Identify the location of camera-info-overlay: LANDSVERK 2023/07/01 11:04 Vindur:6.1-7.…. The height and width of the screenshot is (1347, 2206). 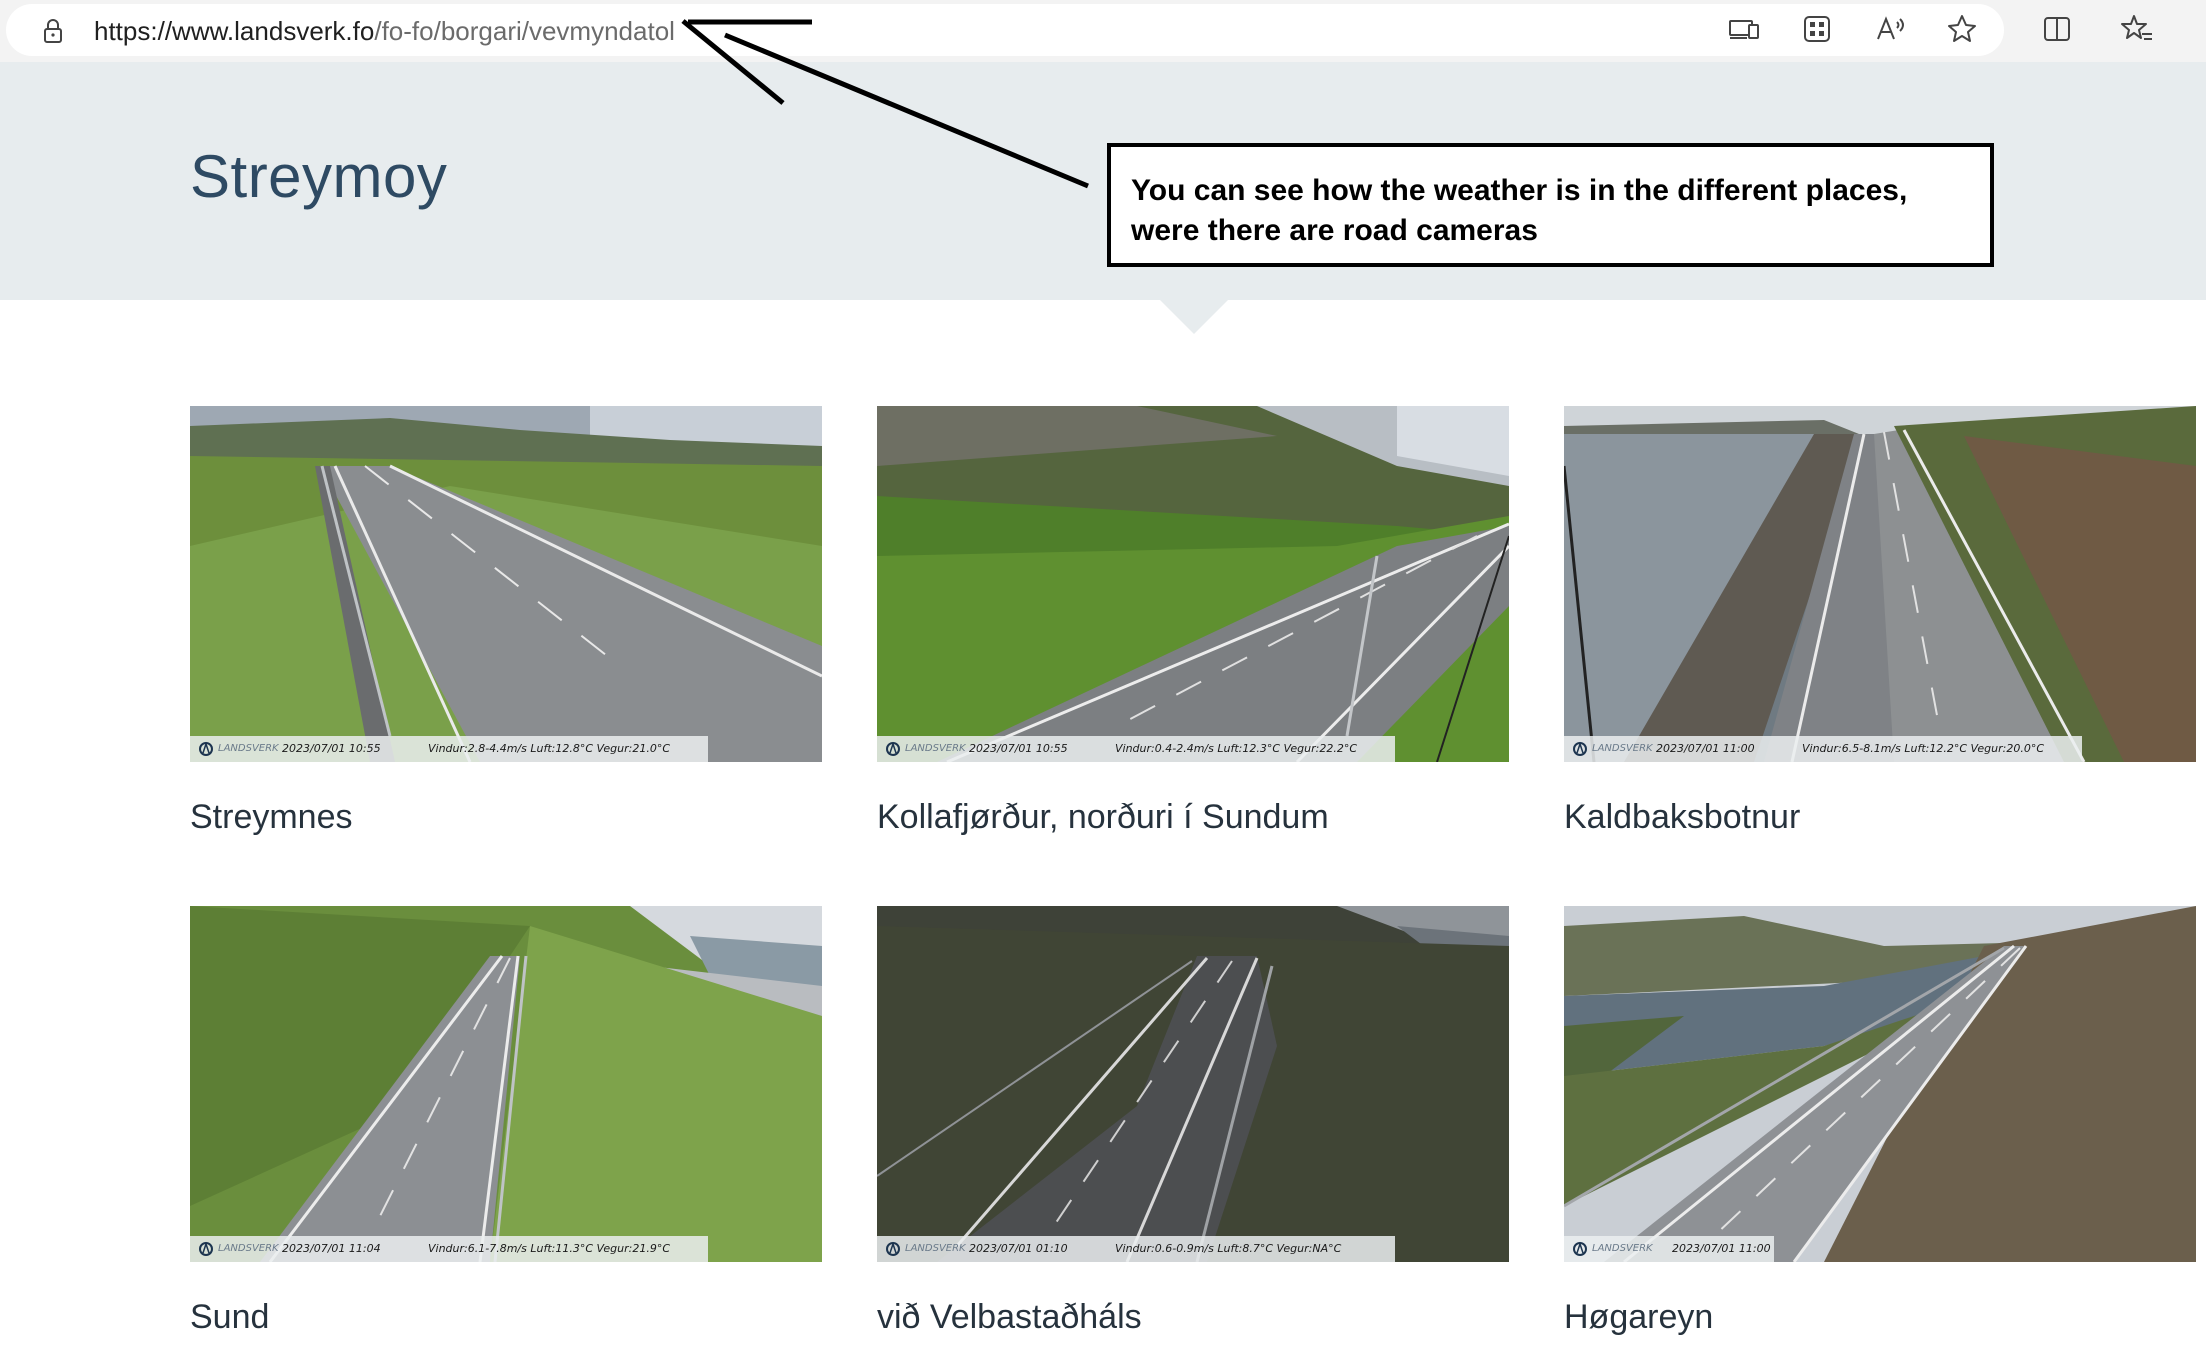
(449, 1249).